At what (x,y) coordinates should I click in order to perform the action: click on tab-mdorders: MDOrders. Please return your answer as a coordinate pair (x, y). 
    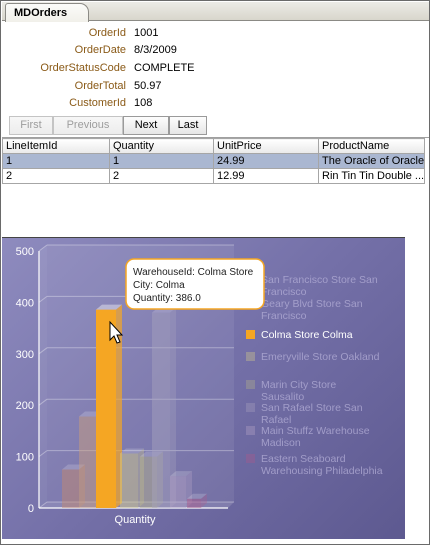
    Looking at the image, I should click on (47, 12).